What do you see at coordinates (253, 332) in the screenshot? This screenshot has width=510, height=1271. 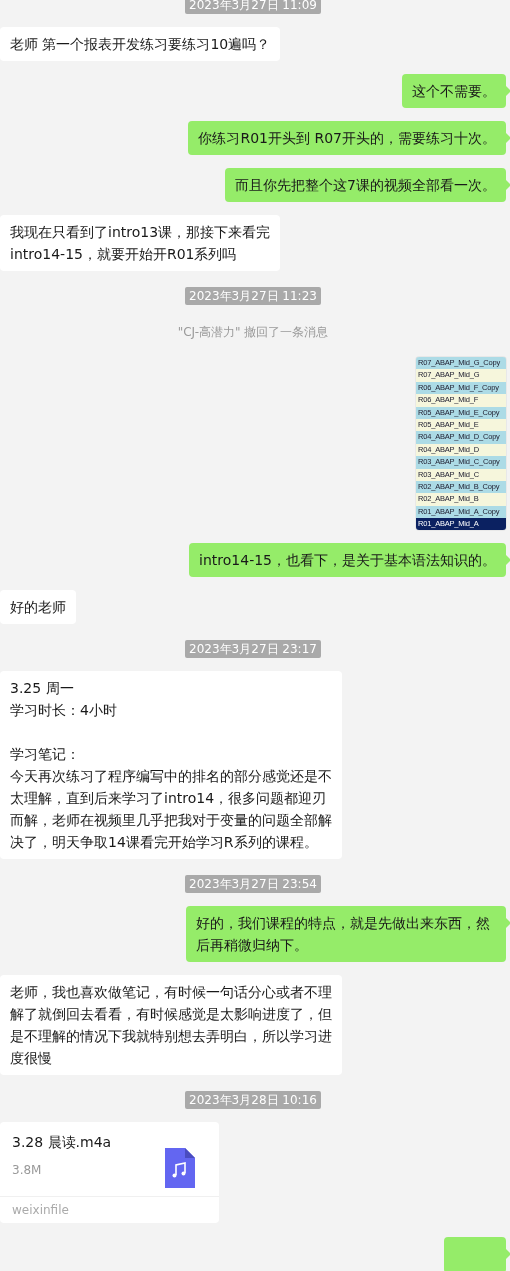 I see `recall-notice: "CJ-高潜力" 撤回了一条消息` at bounding box center [253, 332].